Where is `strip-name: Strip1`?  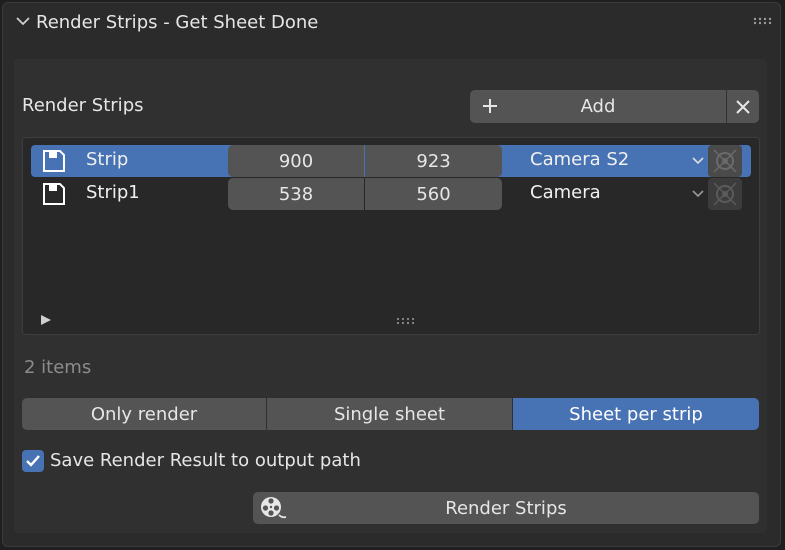 strip-name: Strip1 is located at coordinates (113, 192).